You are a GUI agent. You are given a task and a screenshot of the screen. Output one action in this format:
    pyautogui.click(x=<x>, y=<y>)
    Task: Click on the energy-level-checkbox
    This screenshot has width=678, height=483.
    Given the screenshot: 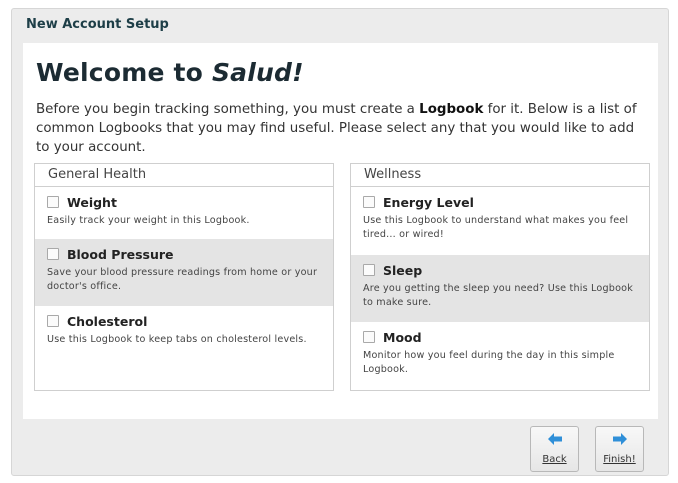 What is the action you would take?
    pyautogui.click(x=369, y=202)
    